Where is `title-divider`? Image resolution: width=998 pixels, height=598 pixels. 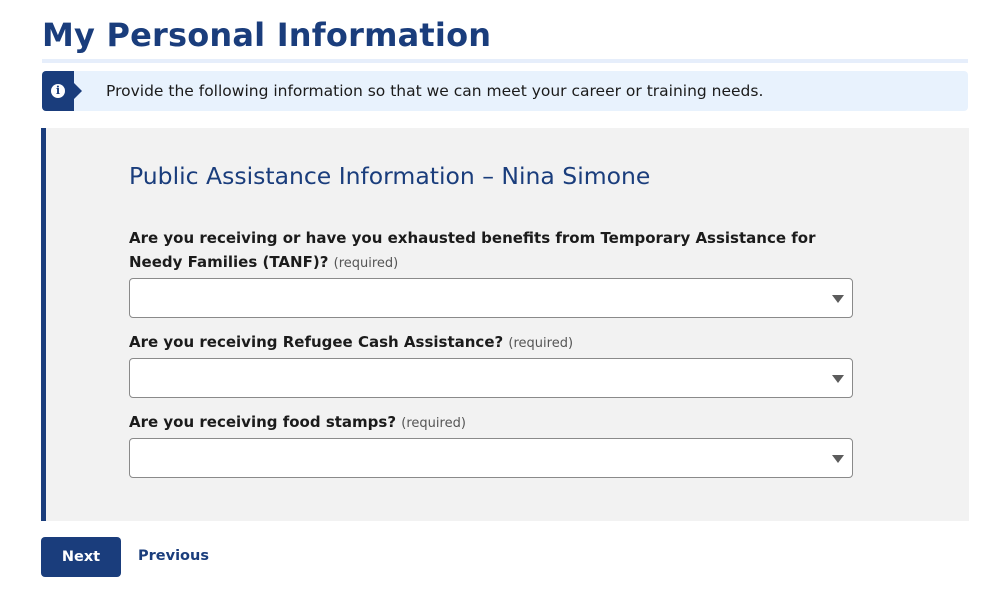
title-divider is located at coordinates (505, 61).